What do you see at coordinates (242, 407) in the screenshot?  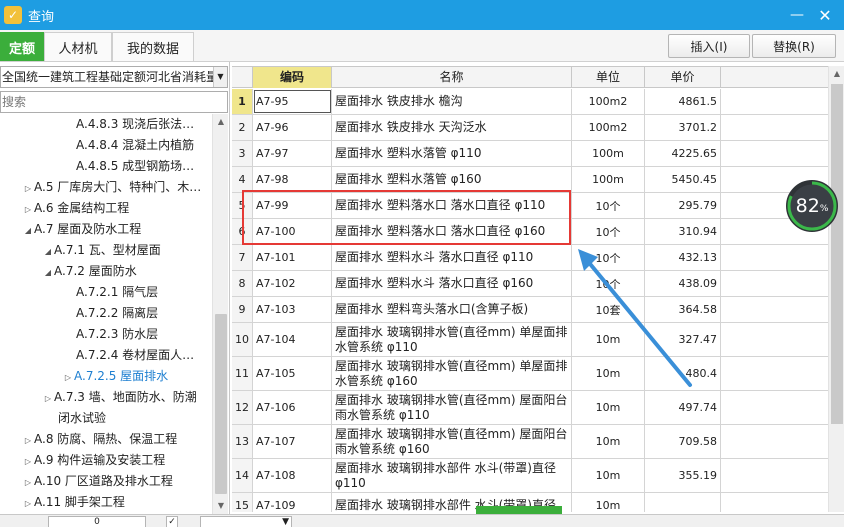 I see `row-index: 12` at bounding box center [242, 407].